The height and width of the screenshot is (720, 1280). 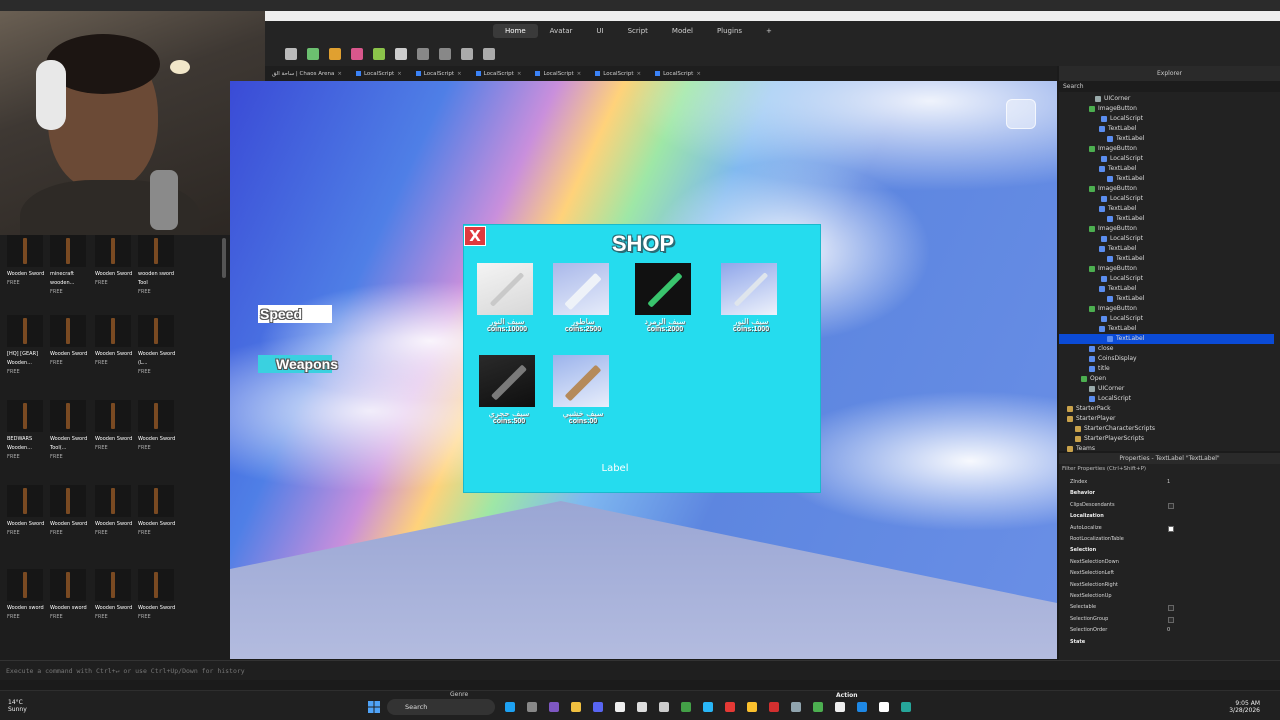 What do you see at coordinates (599, 31) in the screenshot?
I see `tab-ui: UI` at bounding box center [599, 31].